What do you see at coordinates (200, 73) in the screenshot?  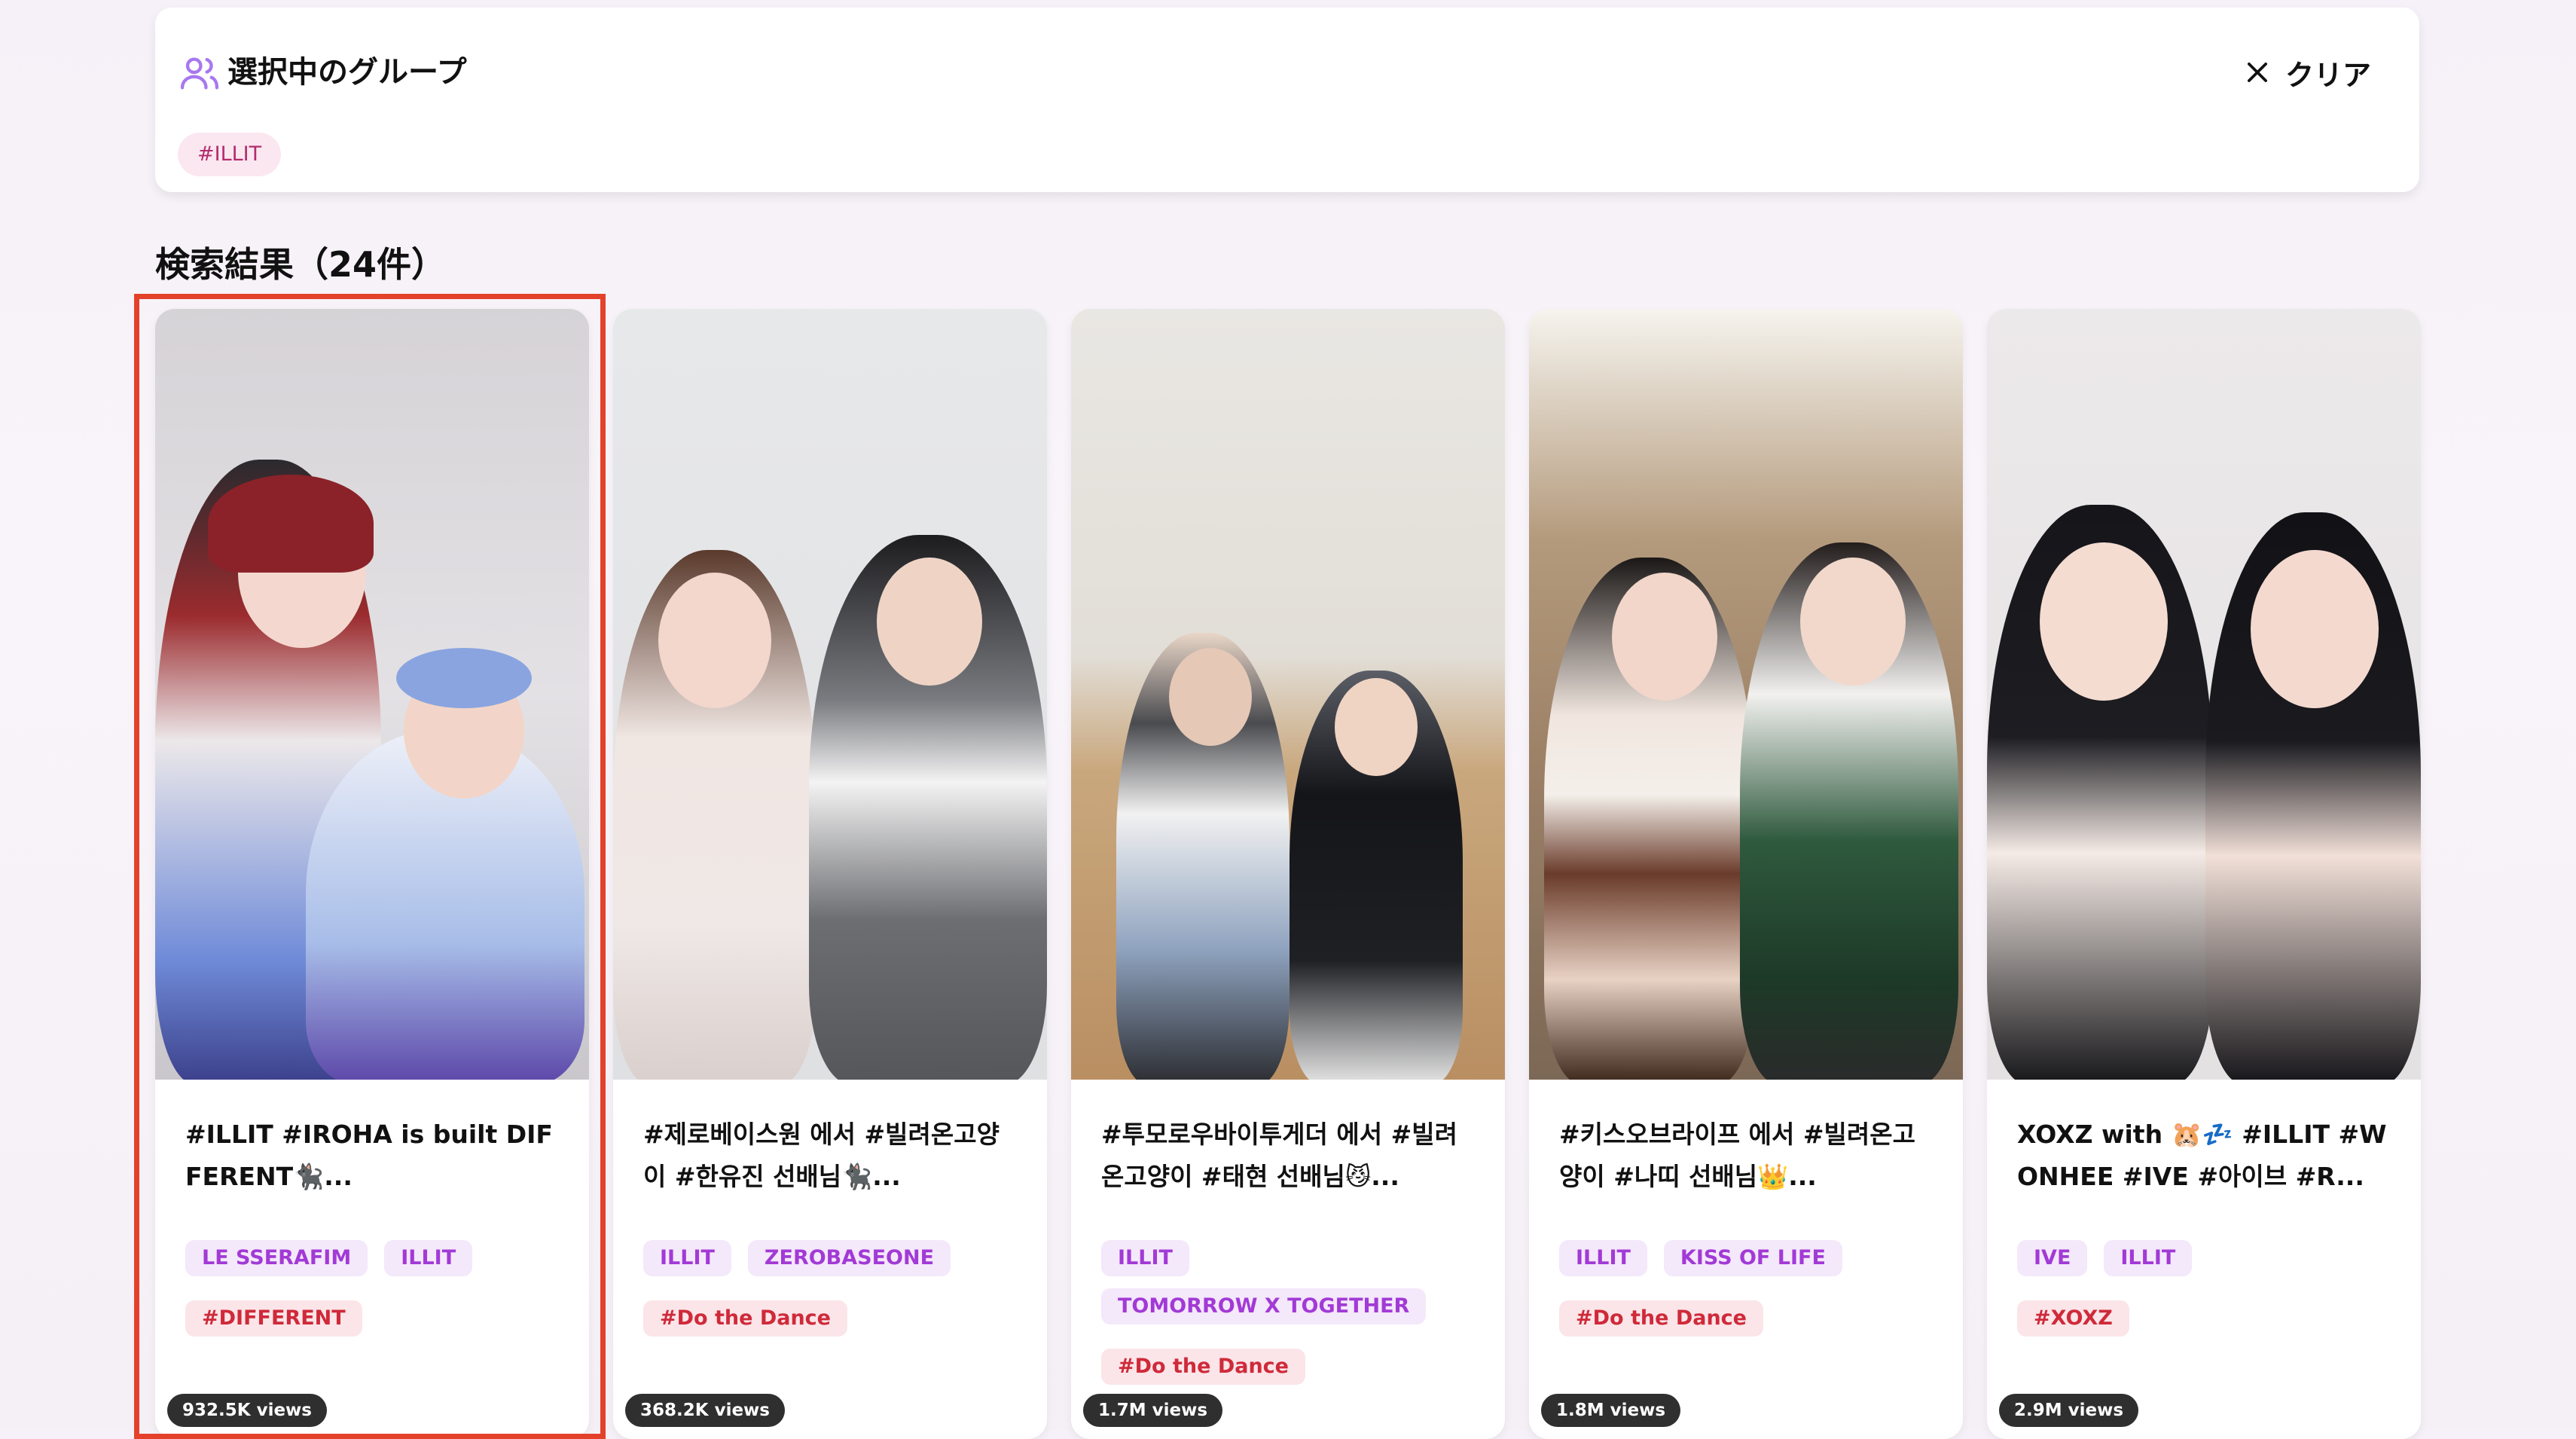 I see `users-icon` at bounding box center [200, 73].